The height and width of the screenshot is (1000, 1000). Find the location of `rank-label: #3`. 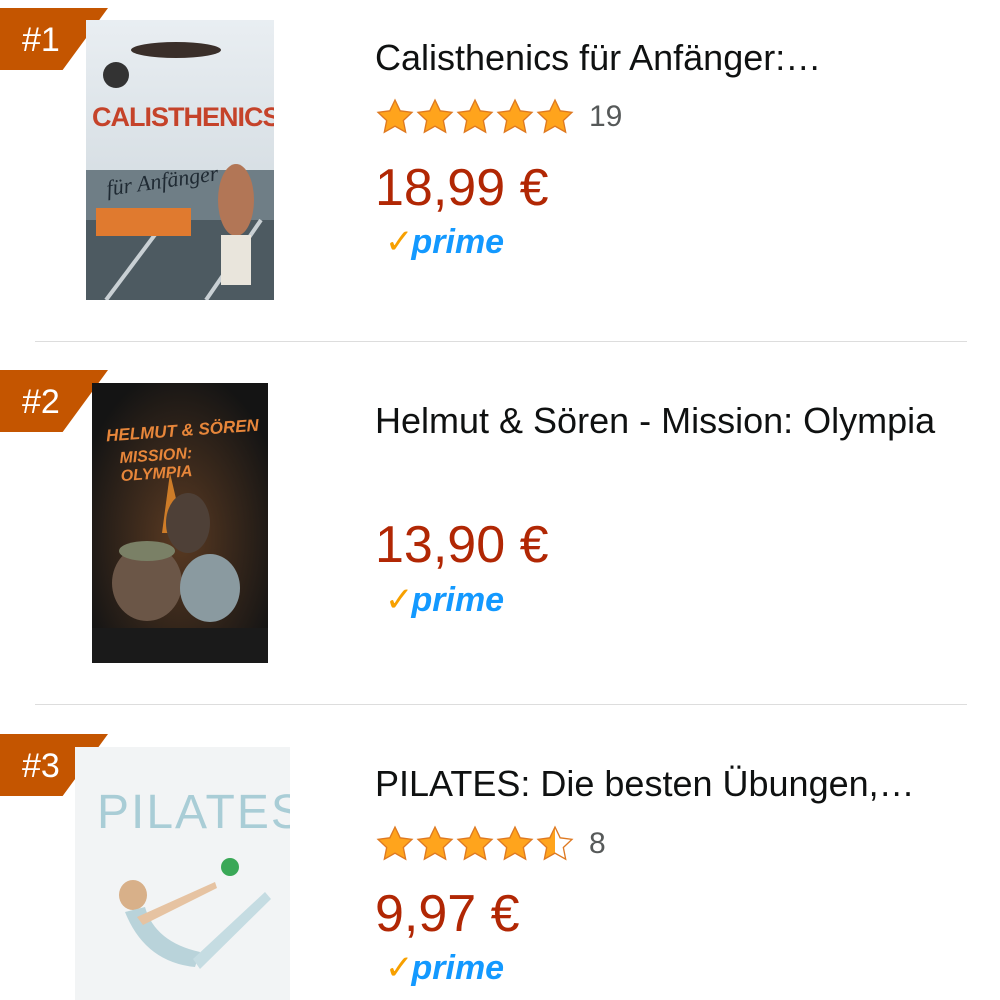

rank-label: #3 is located at coordinates (41, 766).